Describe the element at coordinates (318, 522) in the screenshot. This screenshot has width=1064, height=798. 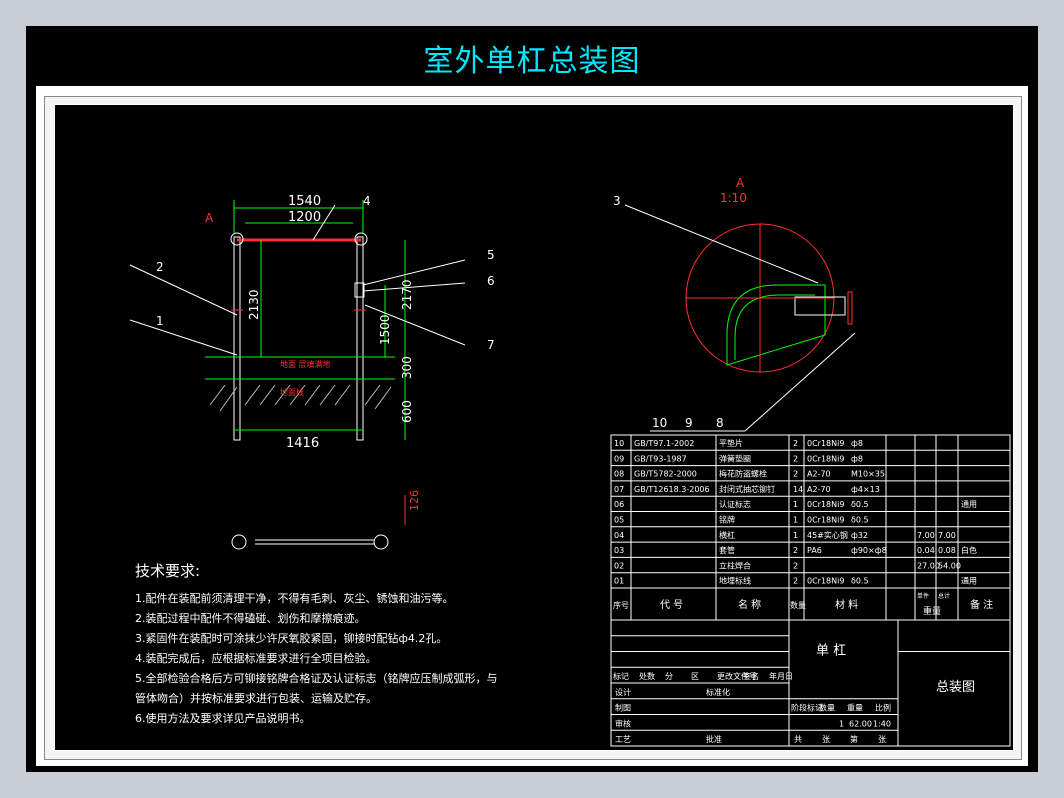
I see `side-view` at that location.